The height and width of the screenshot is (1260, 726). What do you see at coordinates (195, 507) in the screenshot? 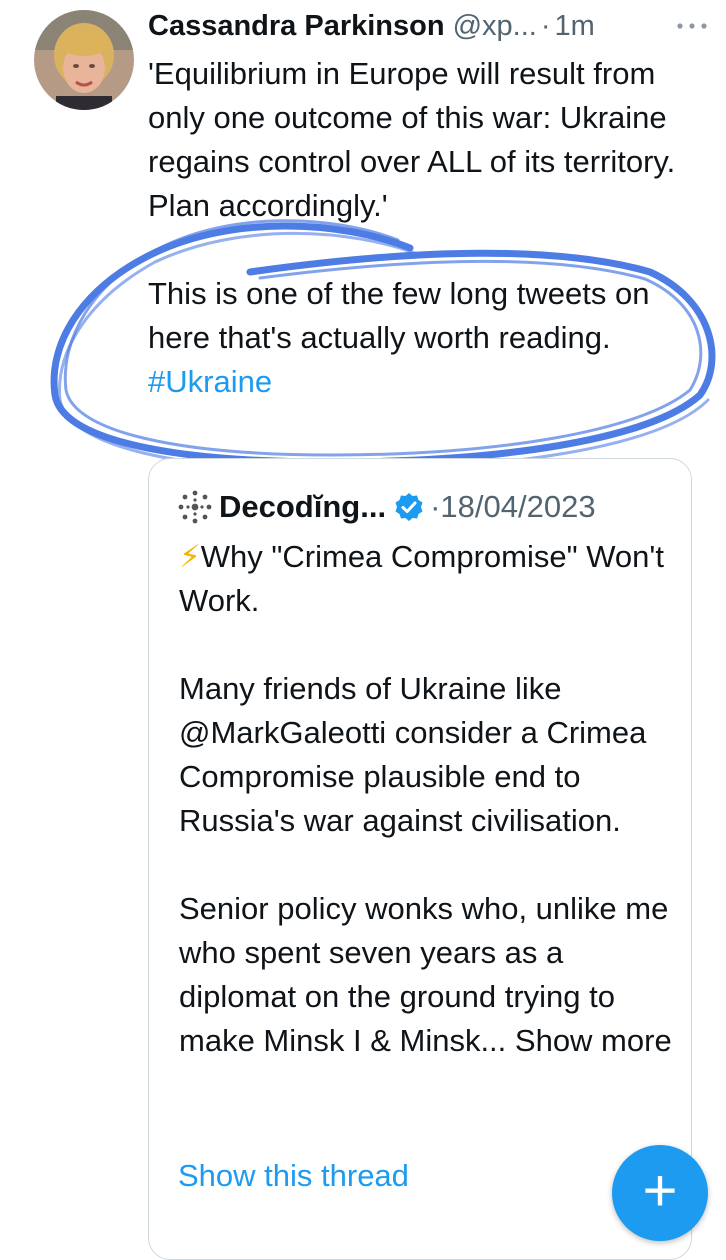
I see `account-logo-icon` at bounding box center [195, 507].